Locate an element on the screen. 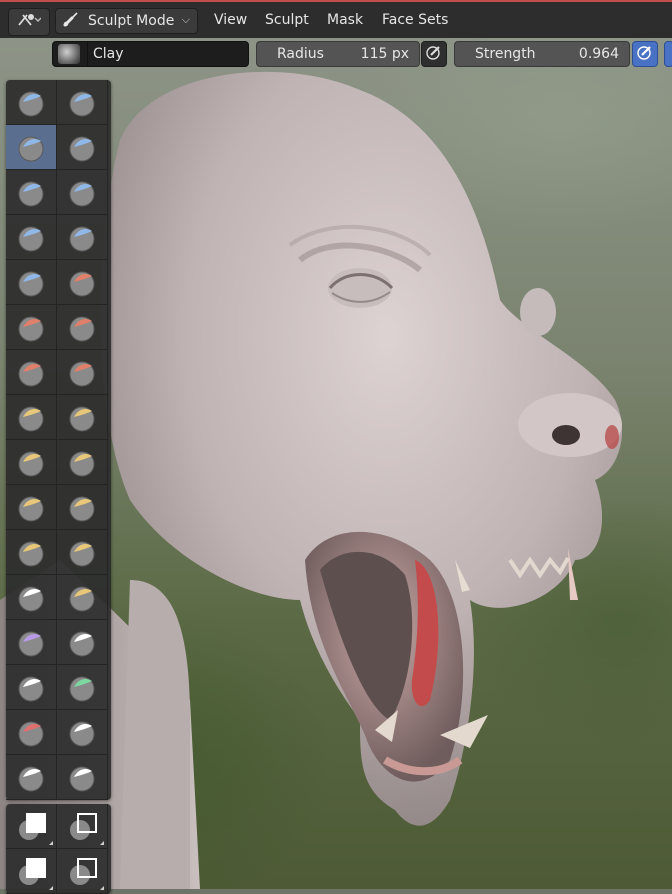 The height and width of the screenshot is (894, 672). draw-brush-icon is located at coordinates (31, 102).